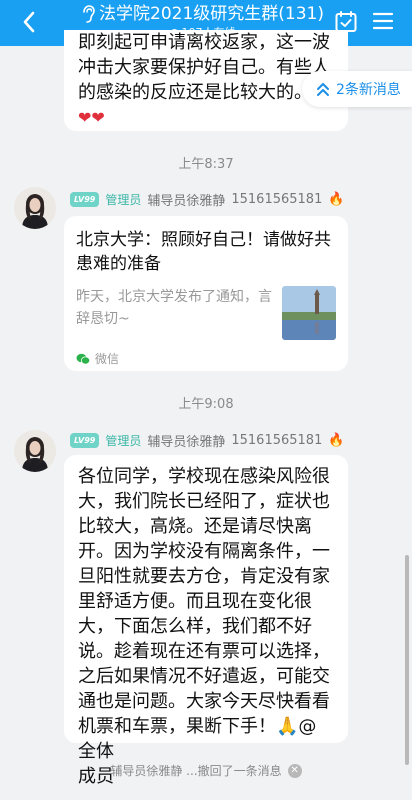 This screenshot has height=800, width=412. I want to click on heart-emoji: ❤❤, so click(91, 117).